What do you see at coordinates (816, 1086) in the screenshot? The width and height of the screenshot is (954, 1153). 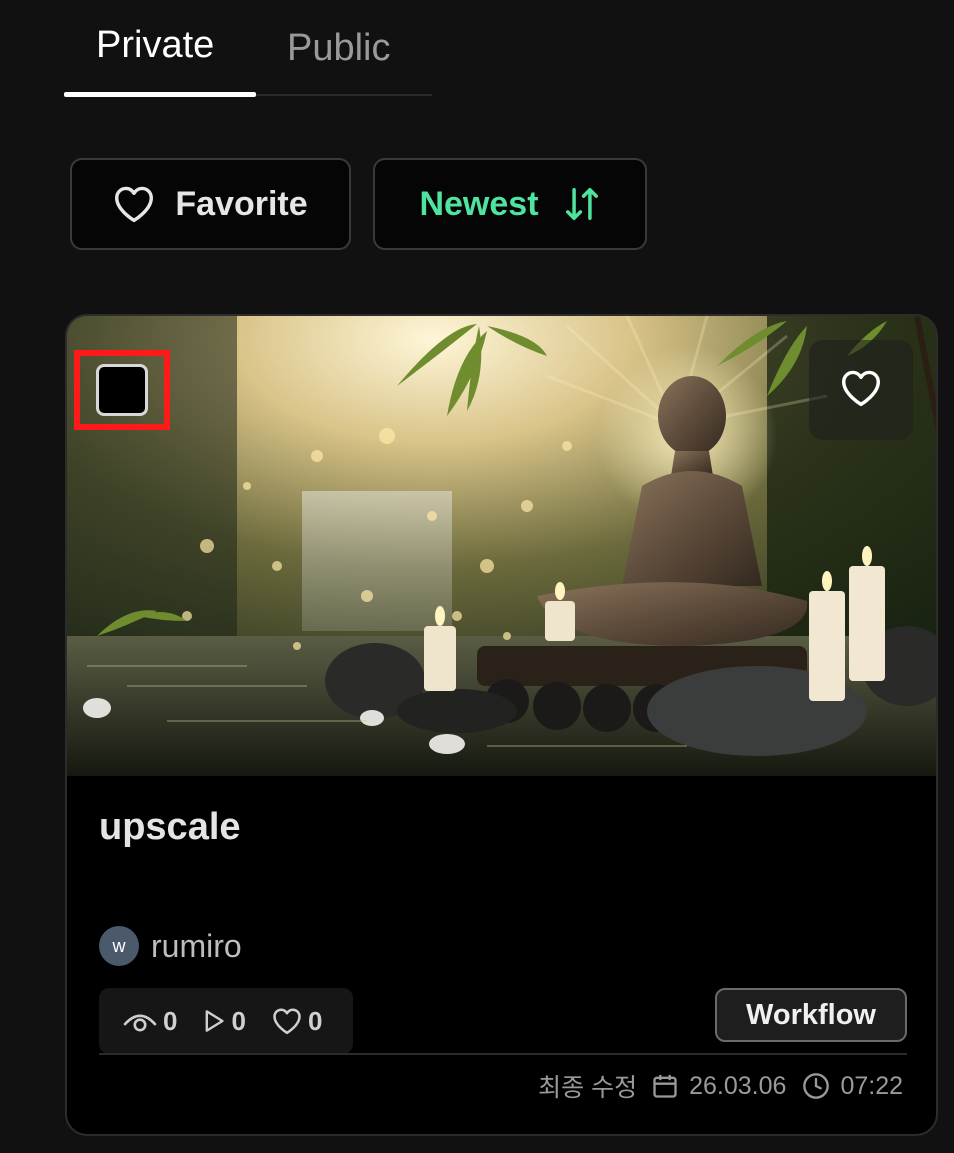 I see `clock-icon` at bounding box center [816, 1086].